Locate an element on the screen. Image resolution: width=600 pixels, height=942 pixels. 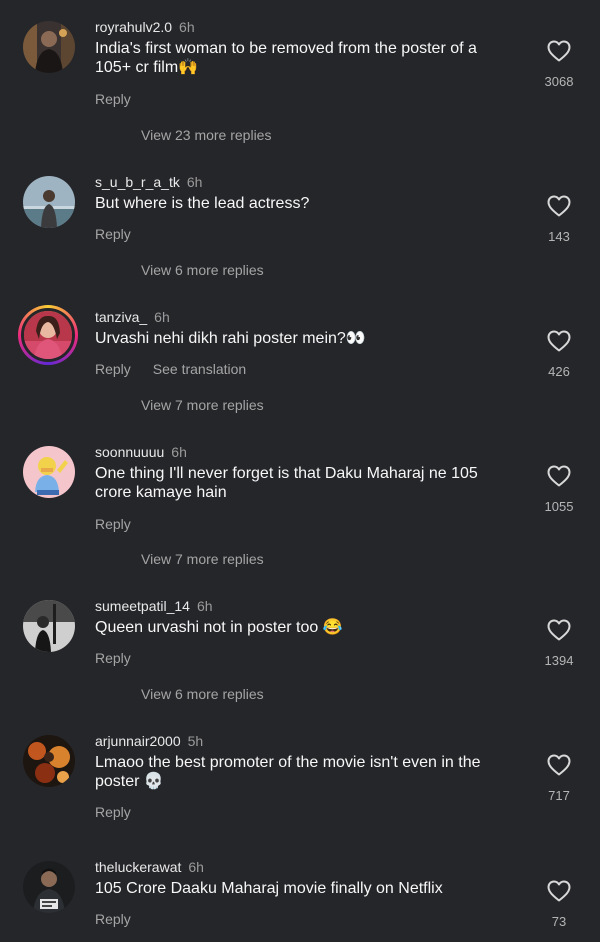
username: soonnuuuu is located at coordinates (129, 452).